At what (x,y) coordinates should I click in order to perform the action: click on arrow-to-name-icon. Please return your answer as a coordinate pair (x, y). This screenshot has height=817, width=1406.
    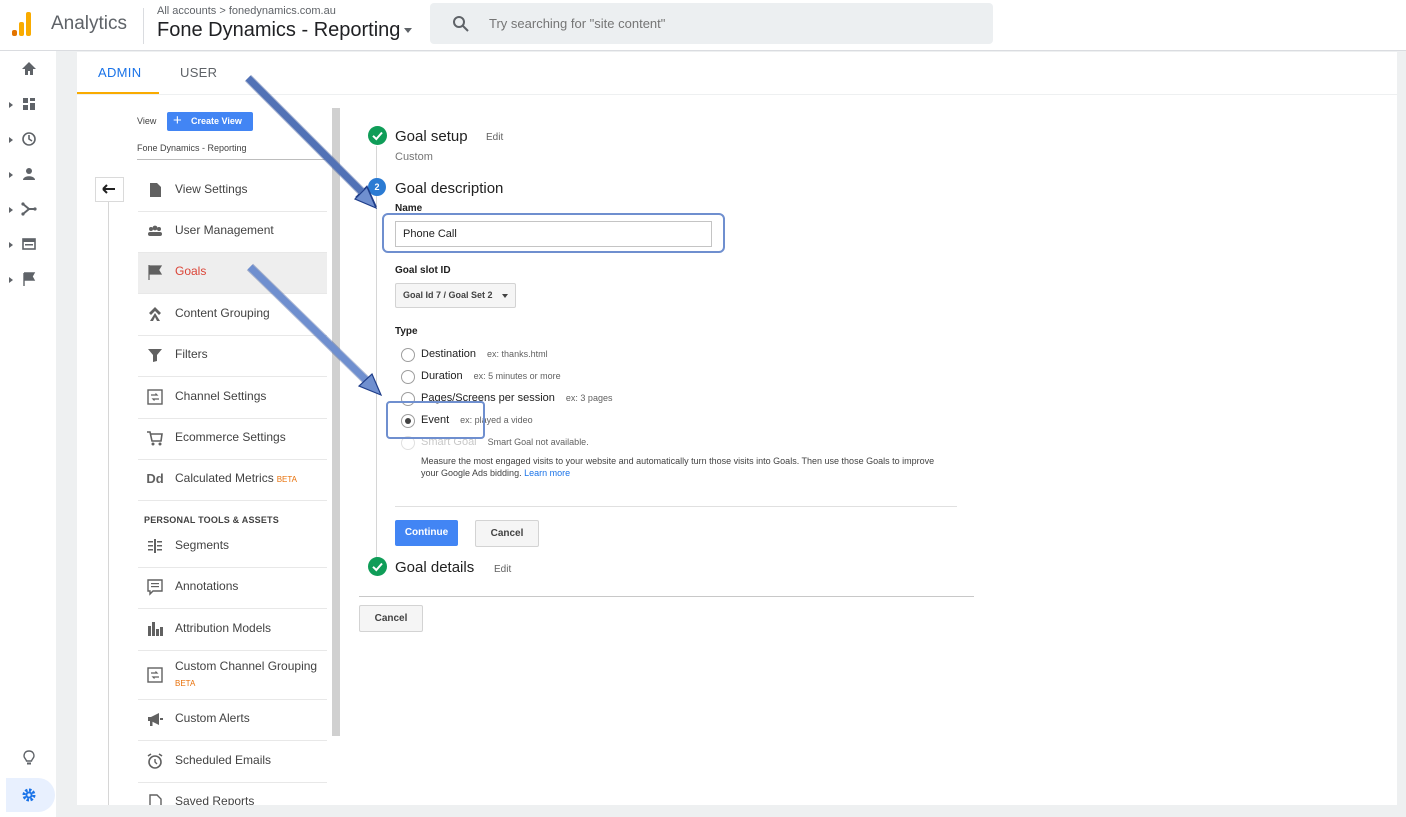
    Looking at the image, I should click on (311, 142).